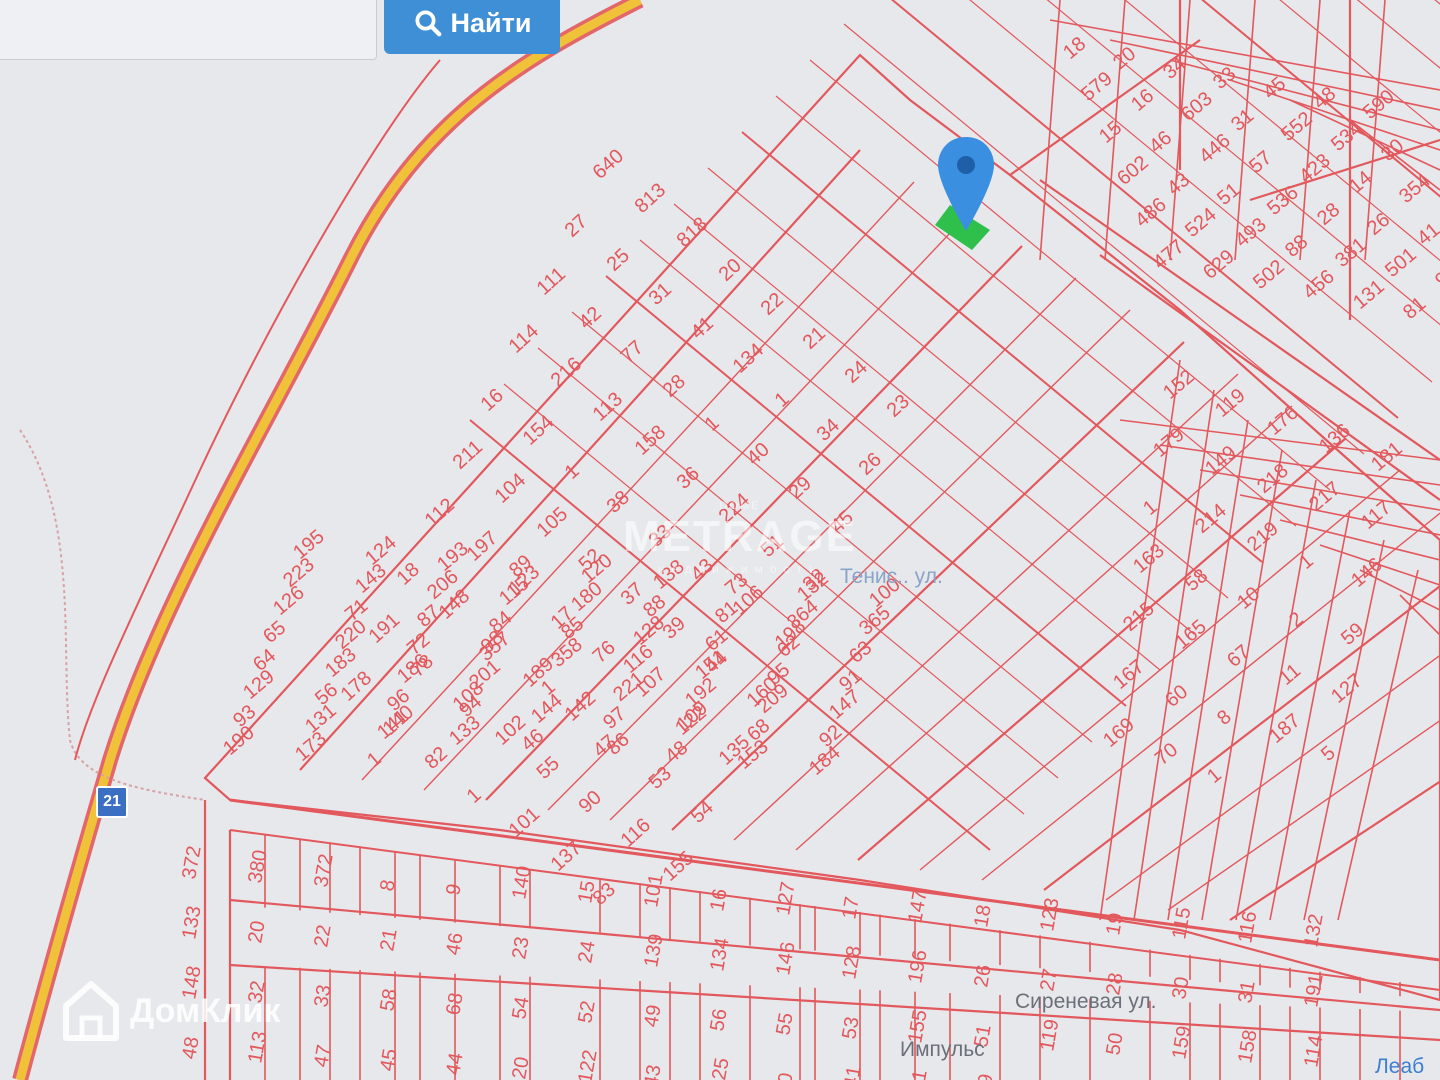 This screenshot has width=1440, height=1080. What do you see at coordinates (851, 908) in the screenshot?
I see `parcel-number: 17` at bounding box center [851, 908].